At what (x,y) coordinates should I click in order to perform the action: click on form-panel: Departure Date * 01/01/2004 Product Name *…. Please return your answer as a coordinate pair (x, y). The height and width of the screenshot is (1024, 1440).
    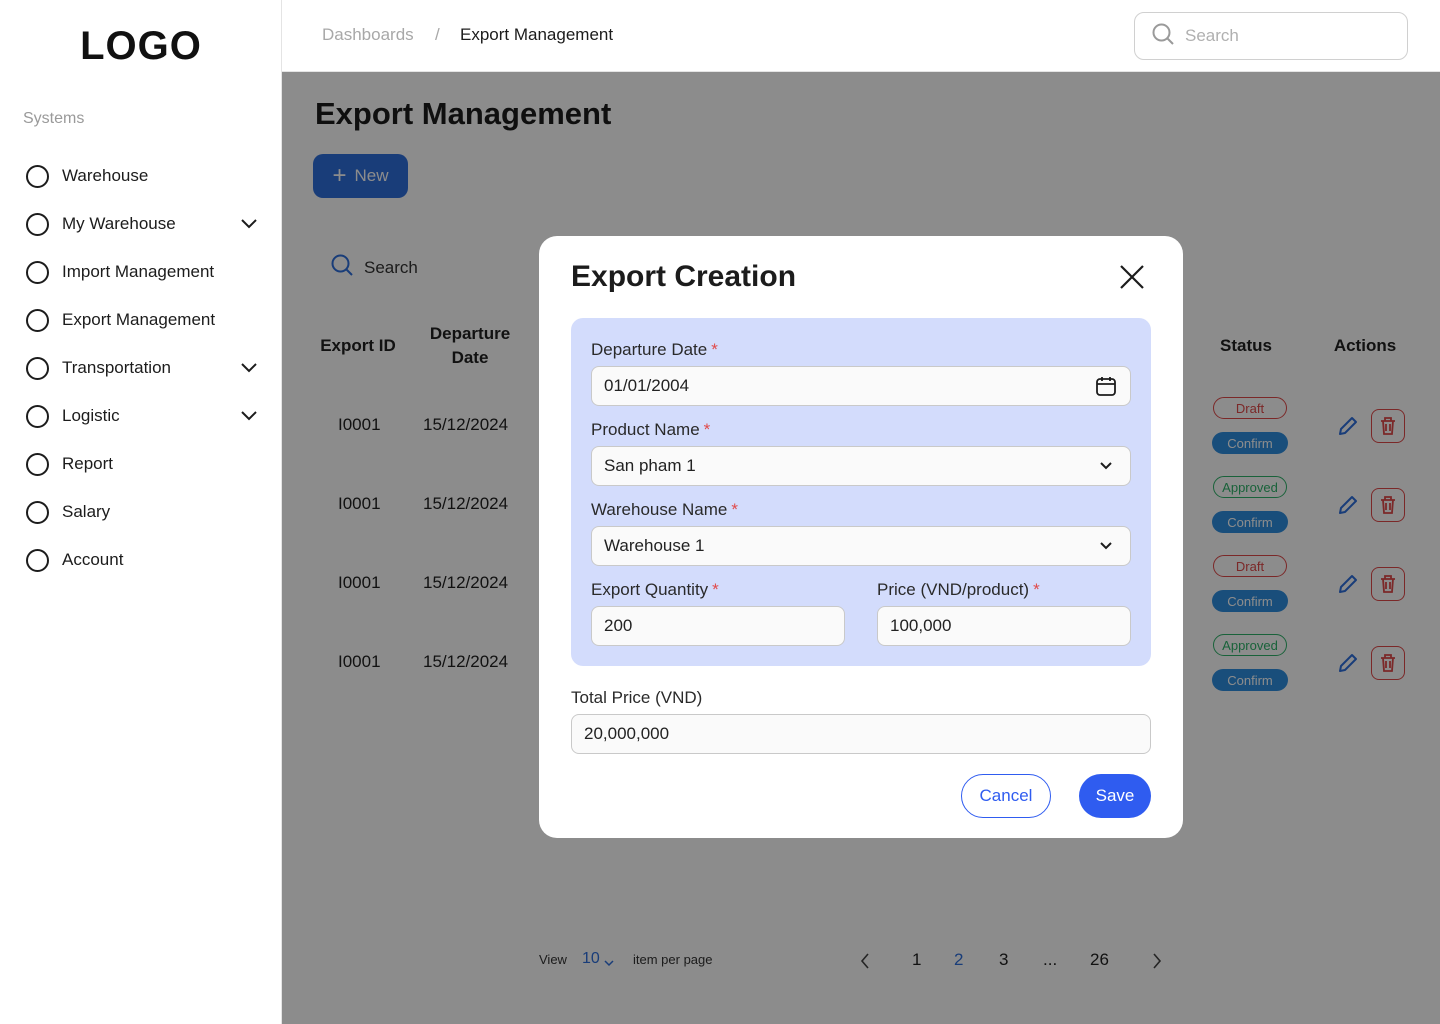
    Looking at the image, I should click on (861, 492).